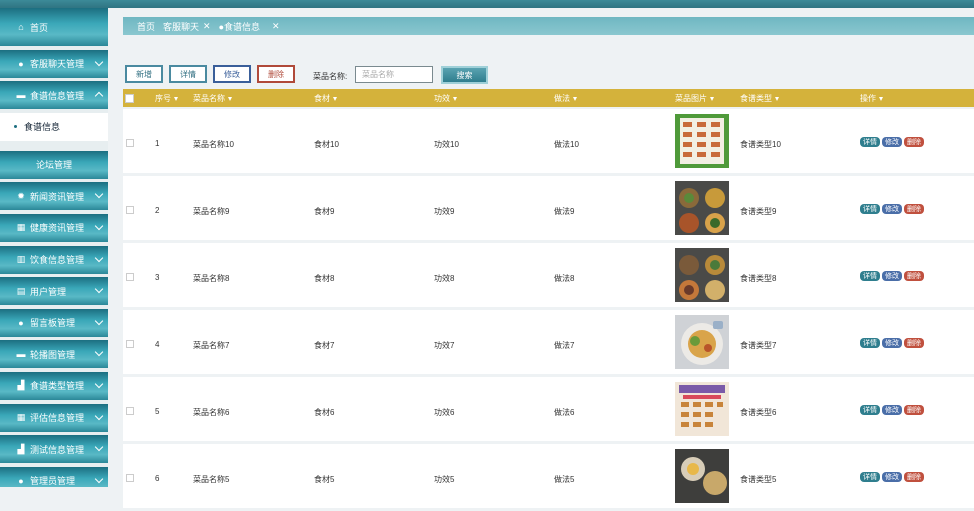 The height and width of the screenshot is (511, 974). What do you see at coordinates (324, 479) in the screenshot?
I see `cell-ingredient: 食材5` at bounding box center [324, 479].